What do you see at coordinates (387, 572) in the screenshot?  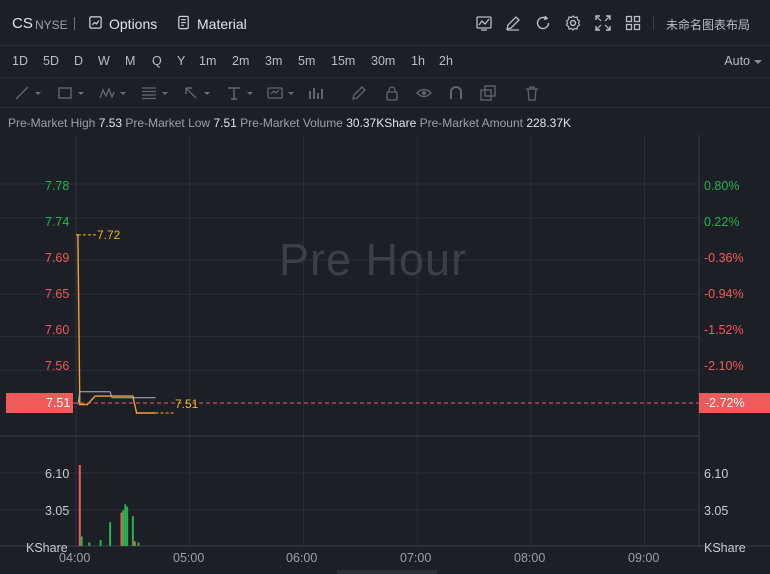 I see `horizontal-scrollbar` at bounding box center [387, 572].